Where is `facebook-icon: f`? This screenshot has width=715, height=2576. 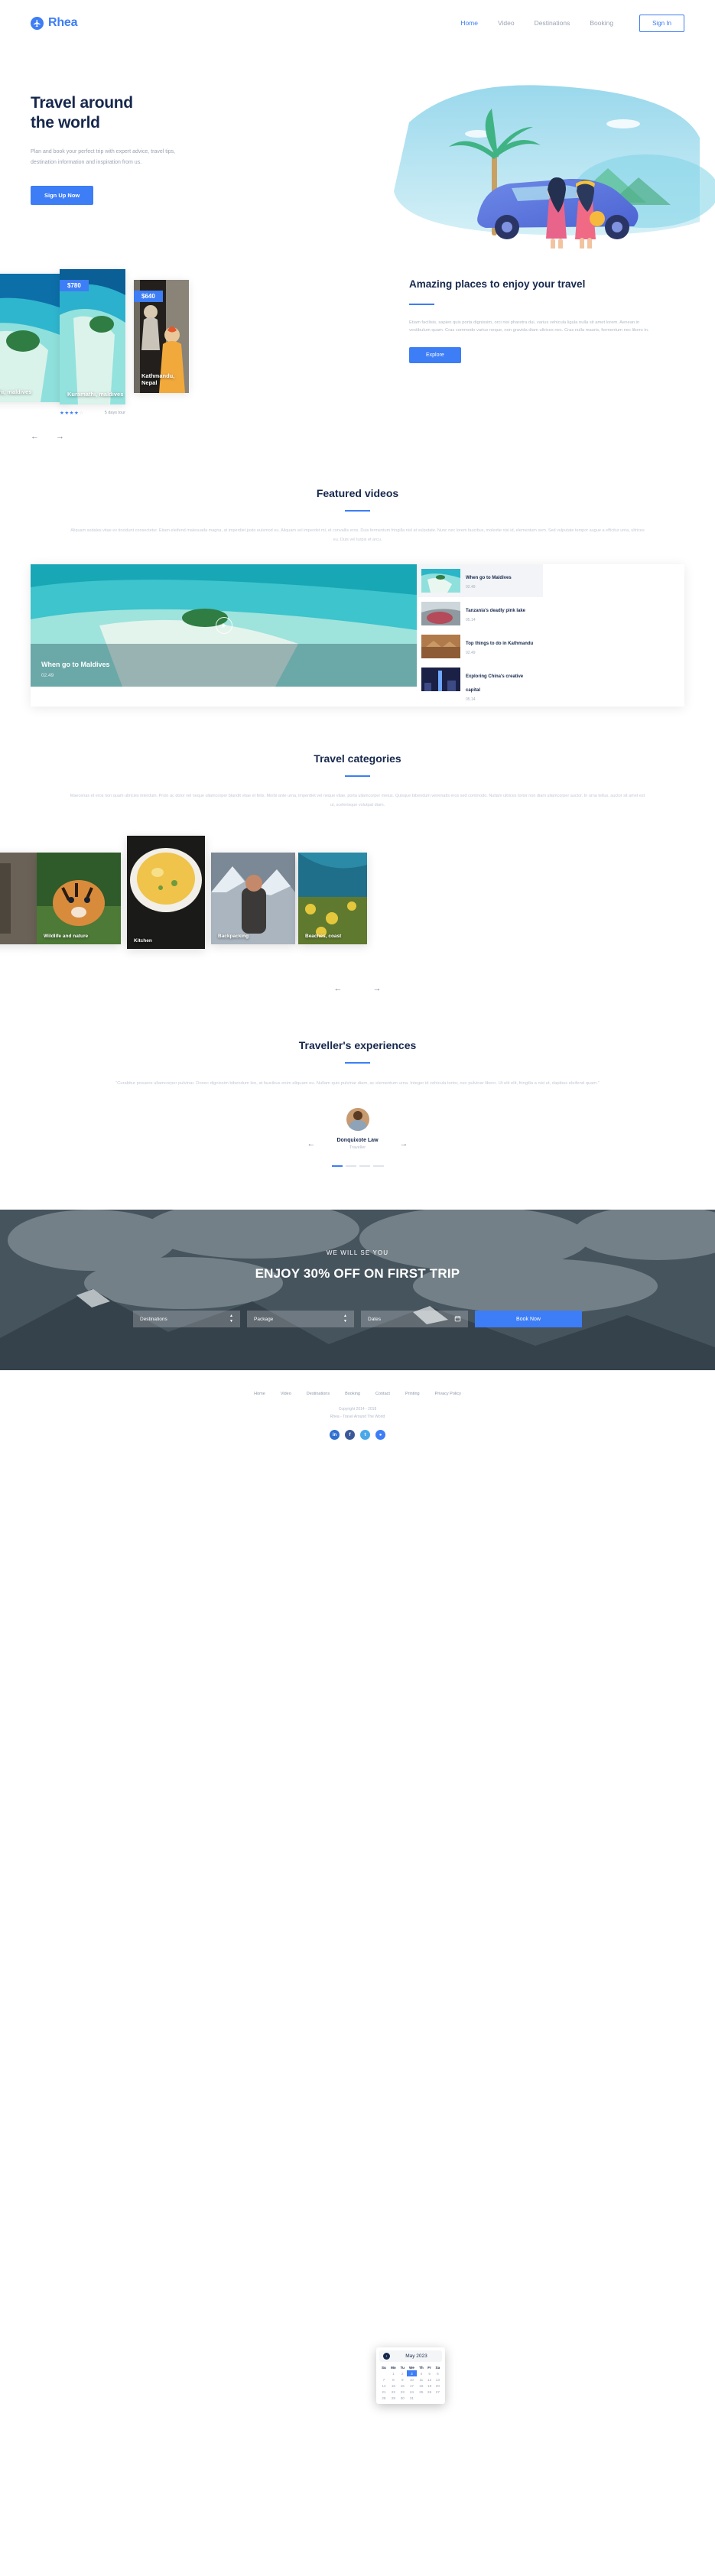
facebook-icon: f is located at coordinates (350, 1436).